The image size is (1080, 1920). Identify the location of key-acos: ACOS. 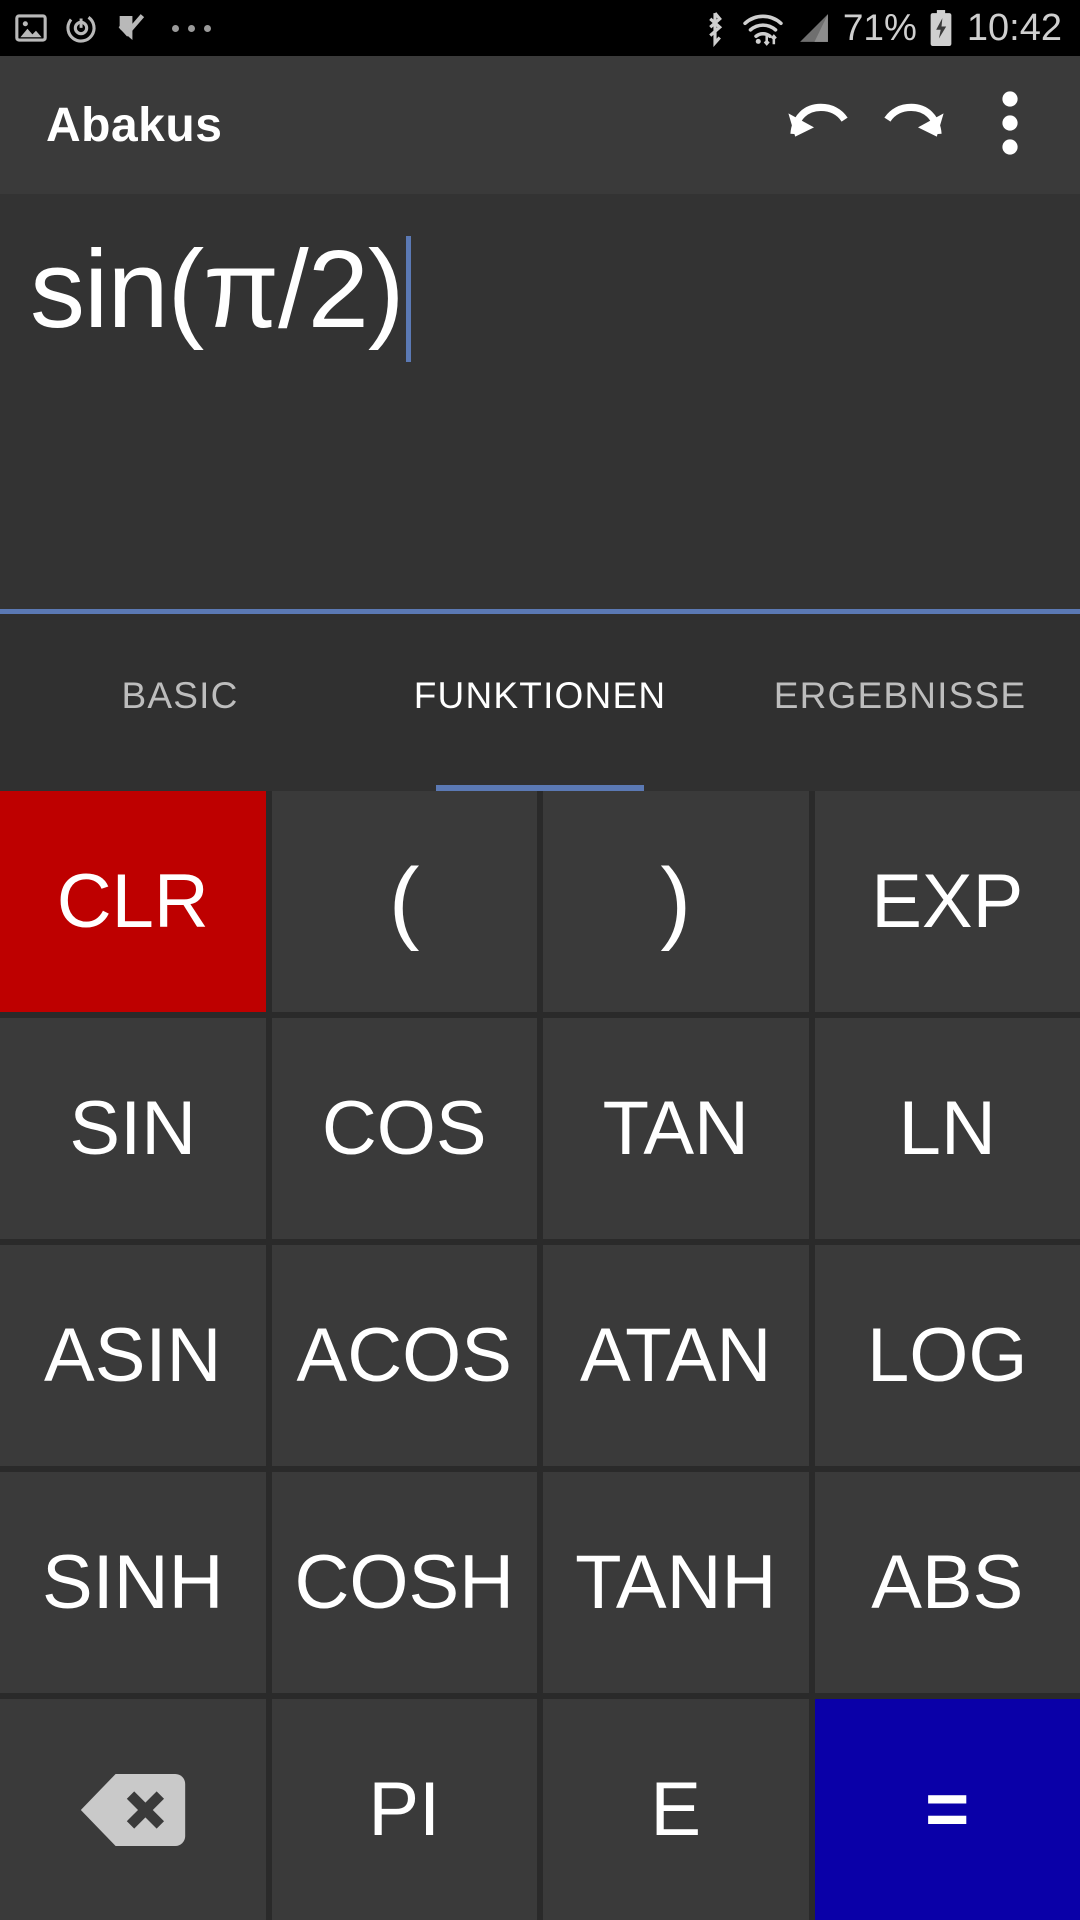
(404, 1355).